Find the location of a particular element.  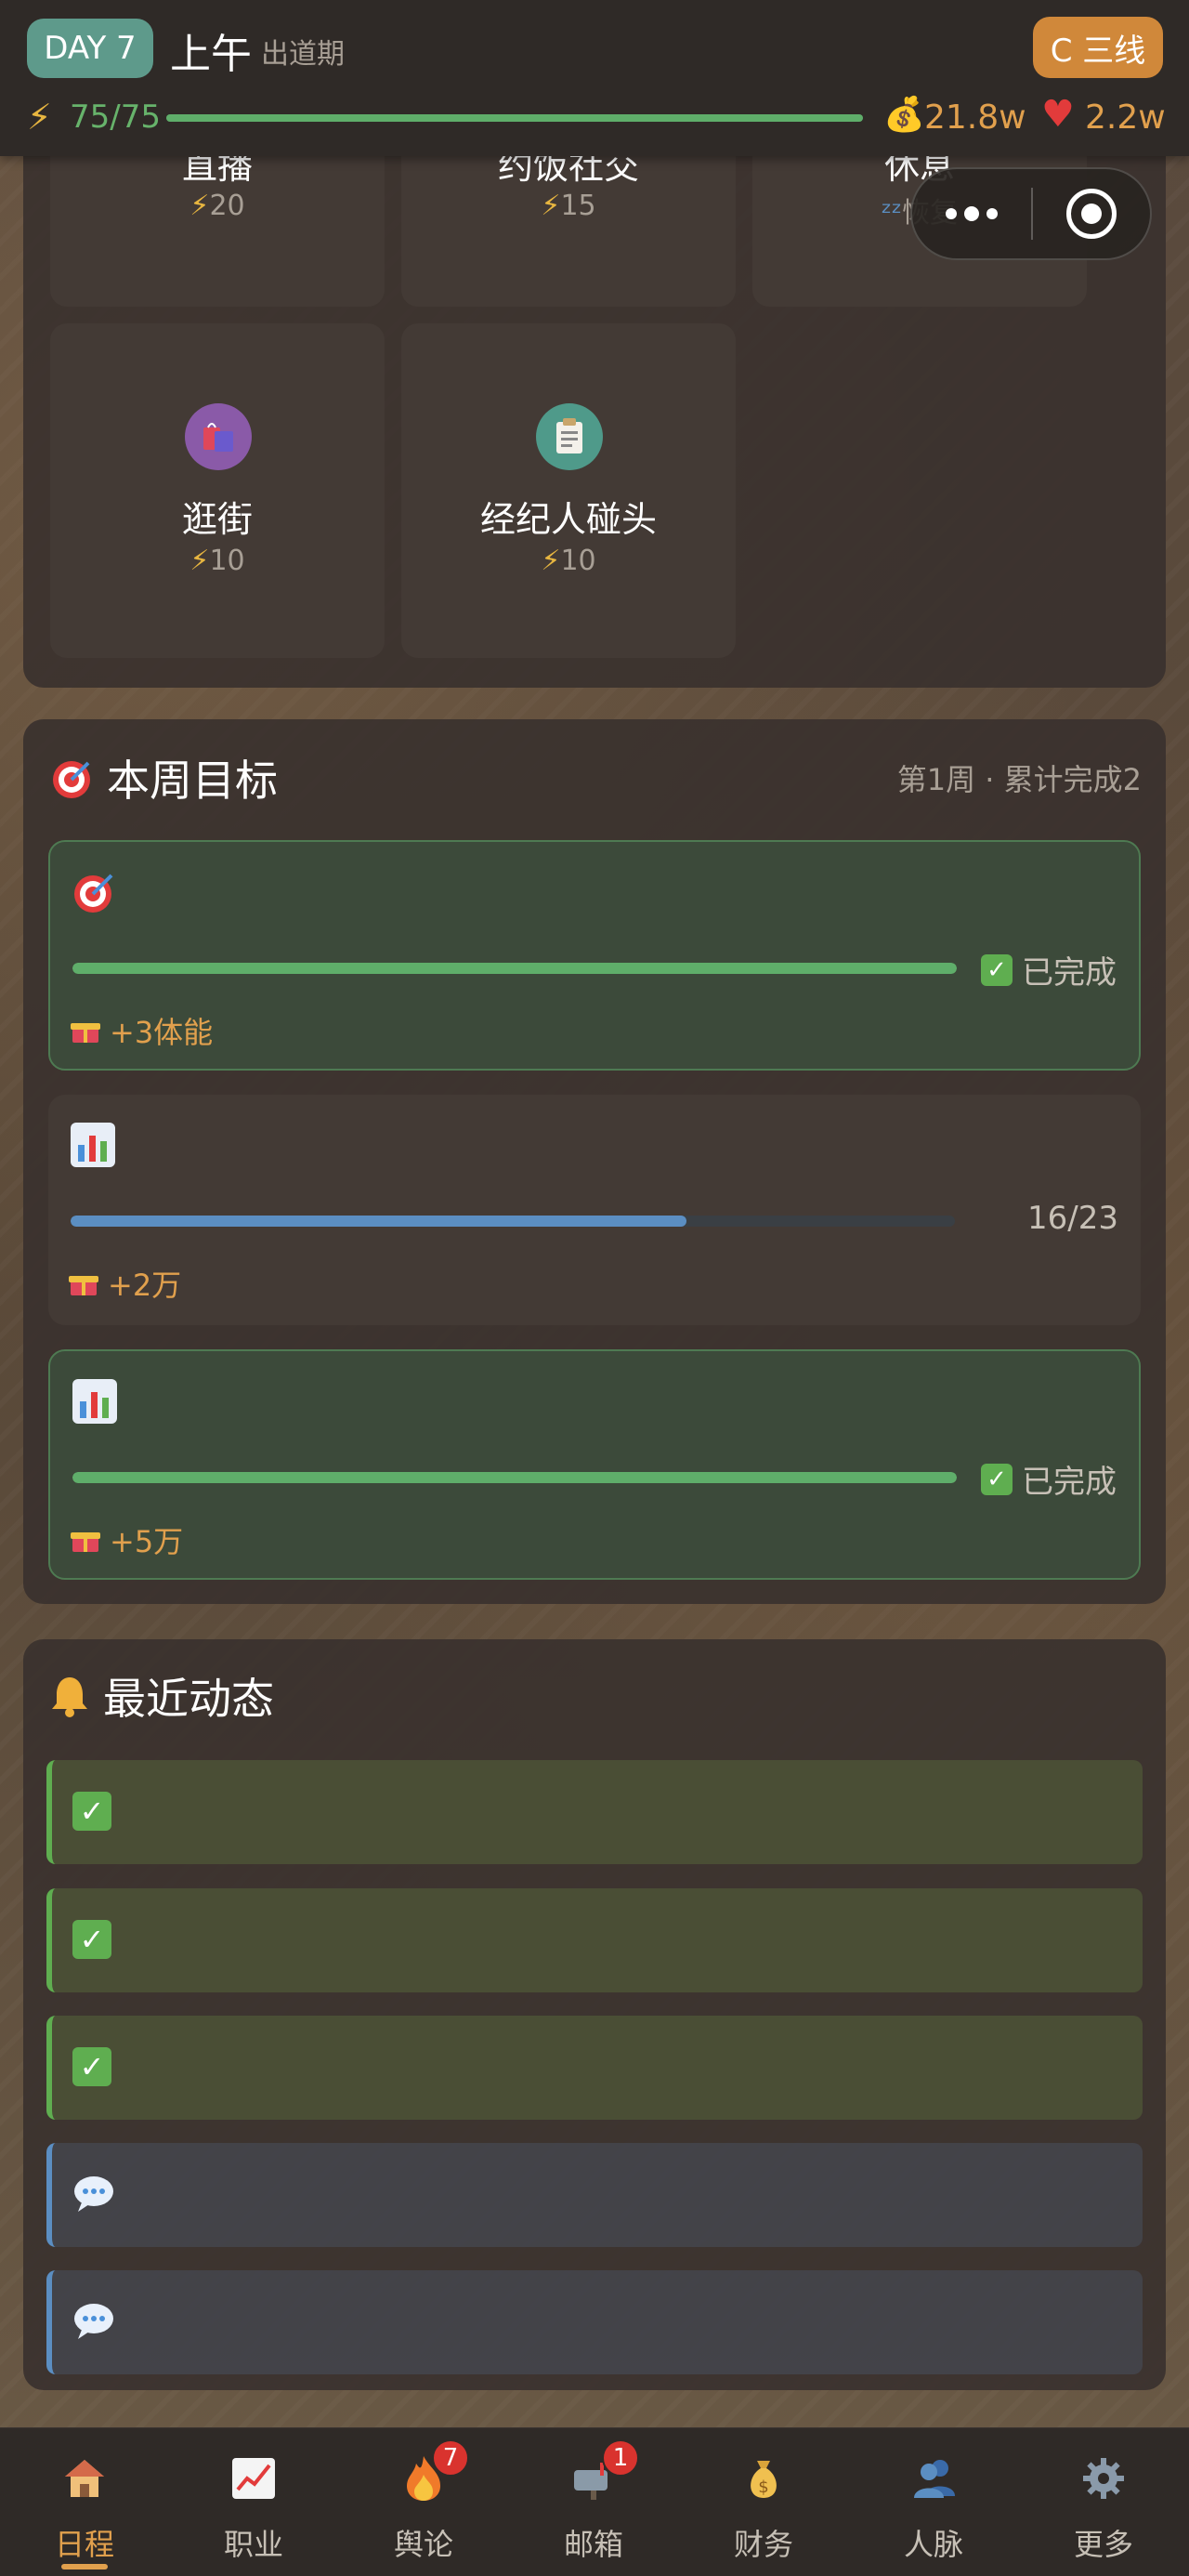

nav-item-more: 更多 is located at coordinates (1103, 2502).